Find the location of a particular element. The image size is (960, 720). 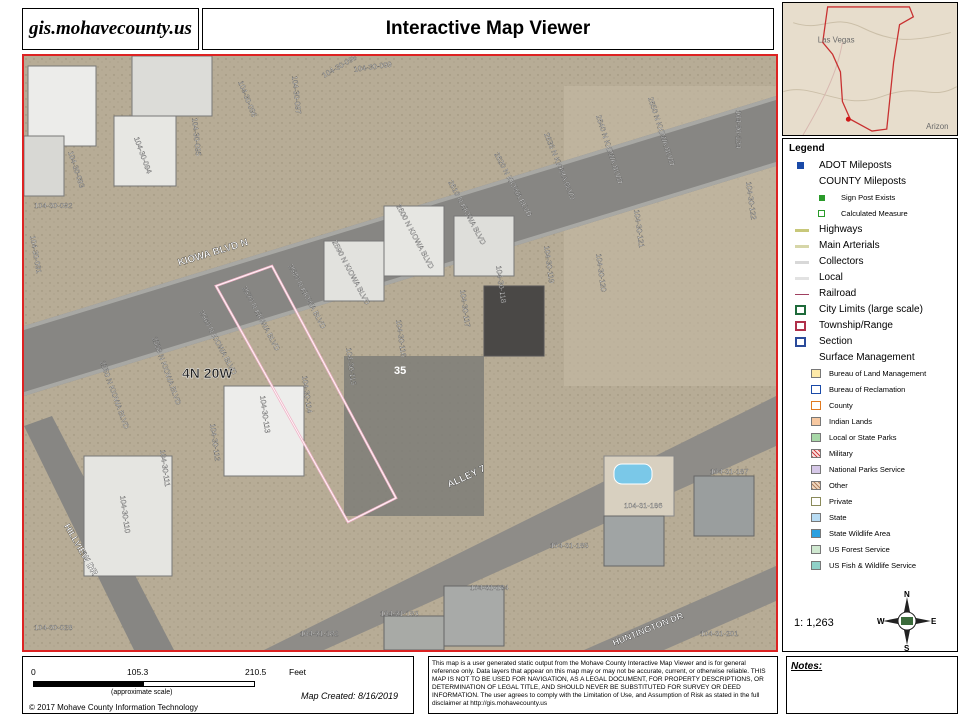

legend-surface-item: County is located at coordinates (870, 406).